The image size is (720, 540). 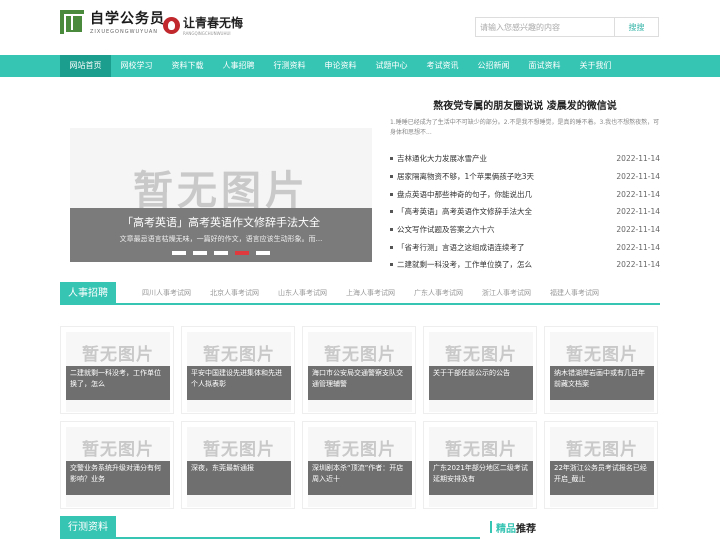 I want to click on news-title: 二建就剩一科没考，工作单位换了，怎么, so click(x=464, y=264).